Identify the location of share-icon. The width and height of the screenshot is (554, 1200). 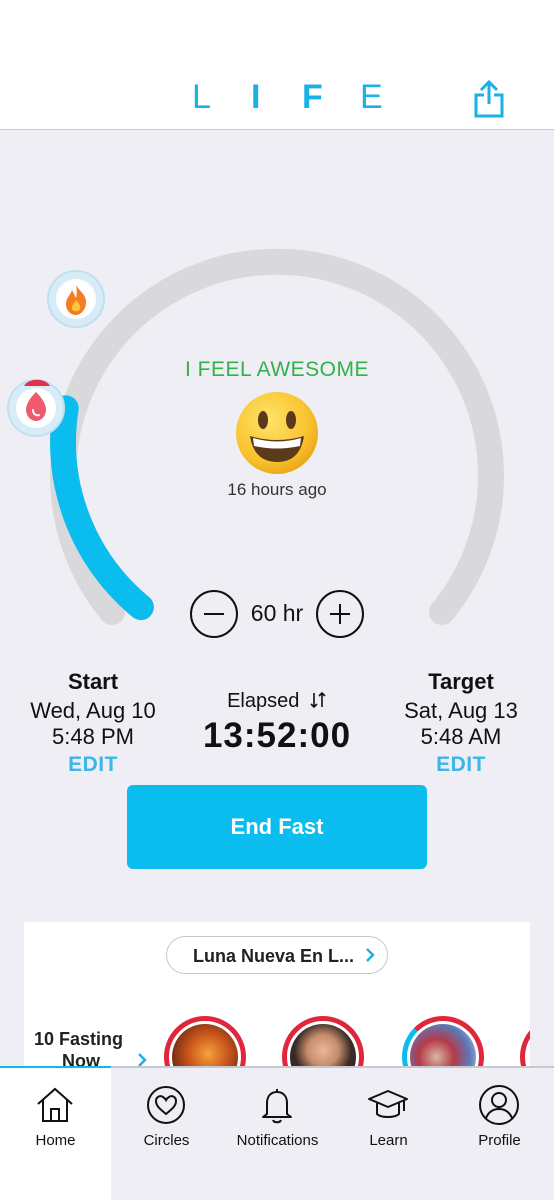
(489, 98).